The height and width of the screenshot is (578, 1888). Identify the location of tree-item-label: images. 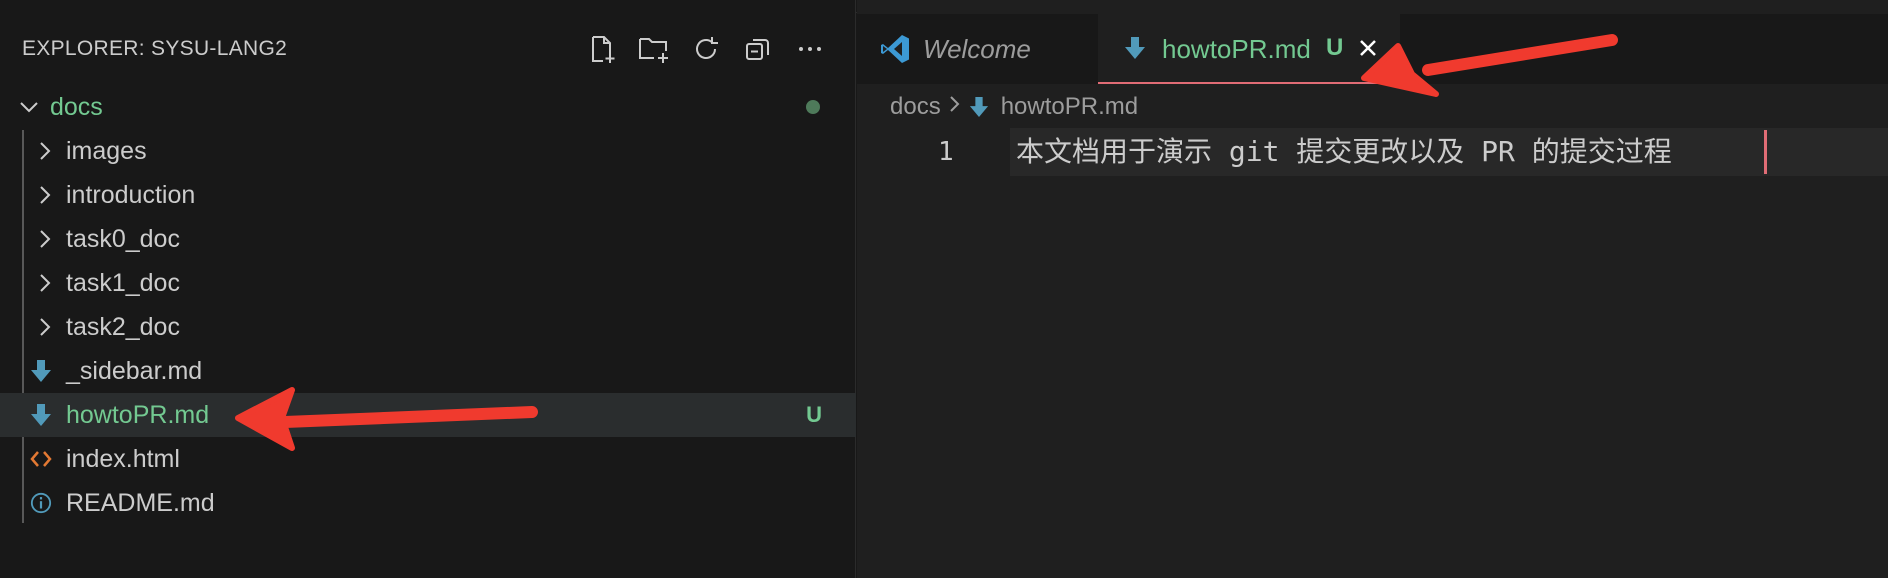
(106, 150).